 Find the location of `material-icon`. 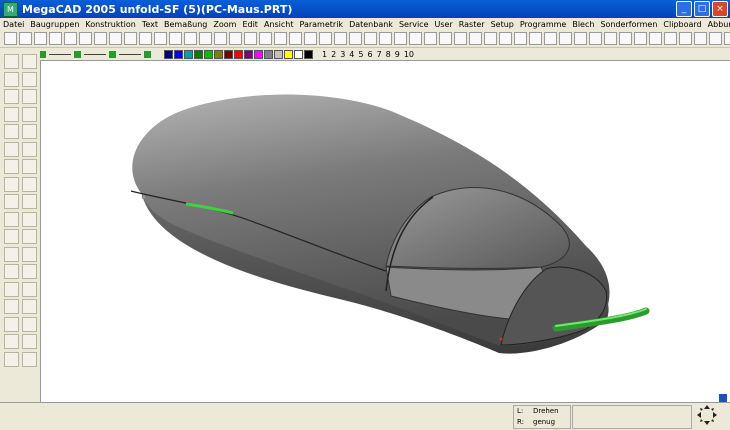

material-icon is located at coordinates (700, 38).